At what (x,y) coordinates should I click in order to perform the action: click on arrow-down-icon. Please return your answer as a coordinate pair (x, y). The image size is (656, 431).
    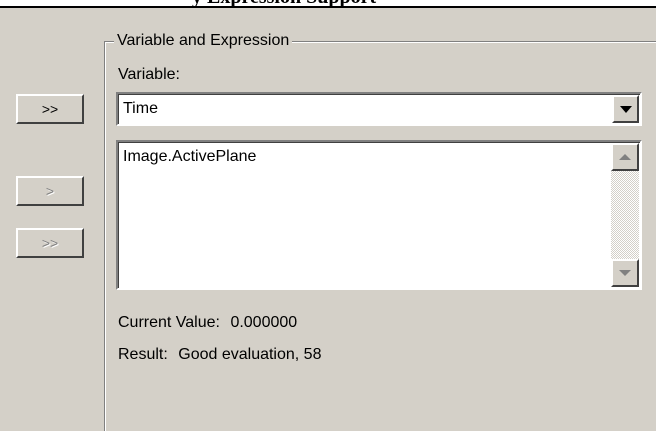
    Looking at the image, I should click on (625, 273).